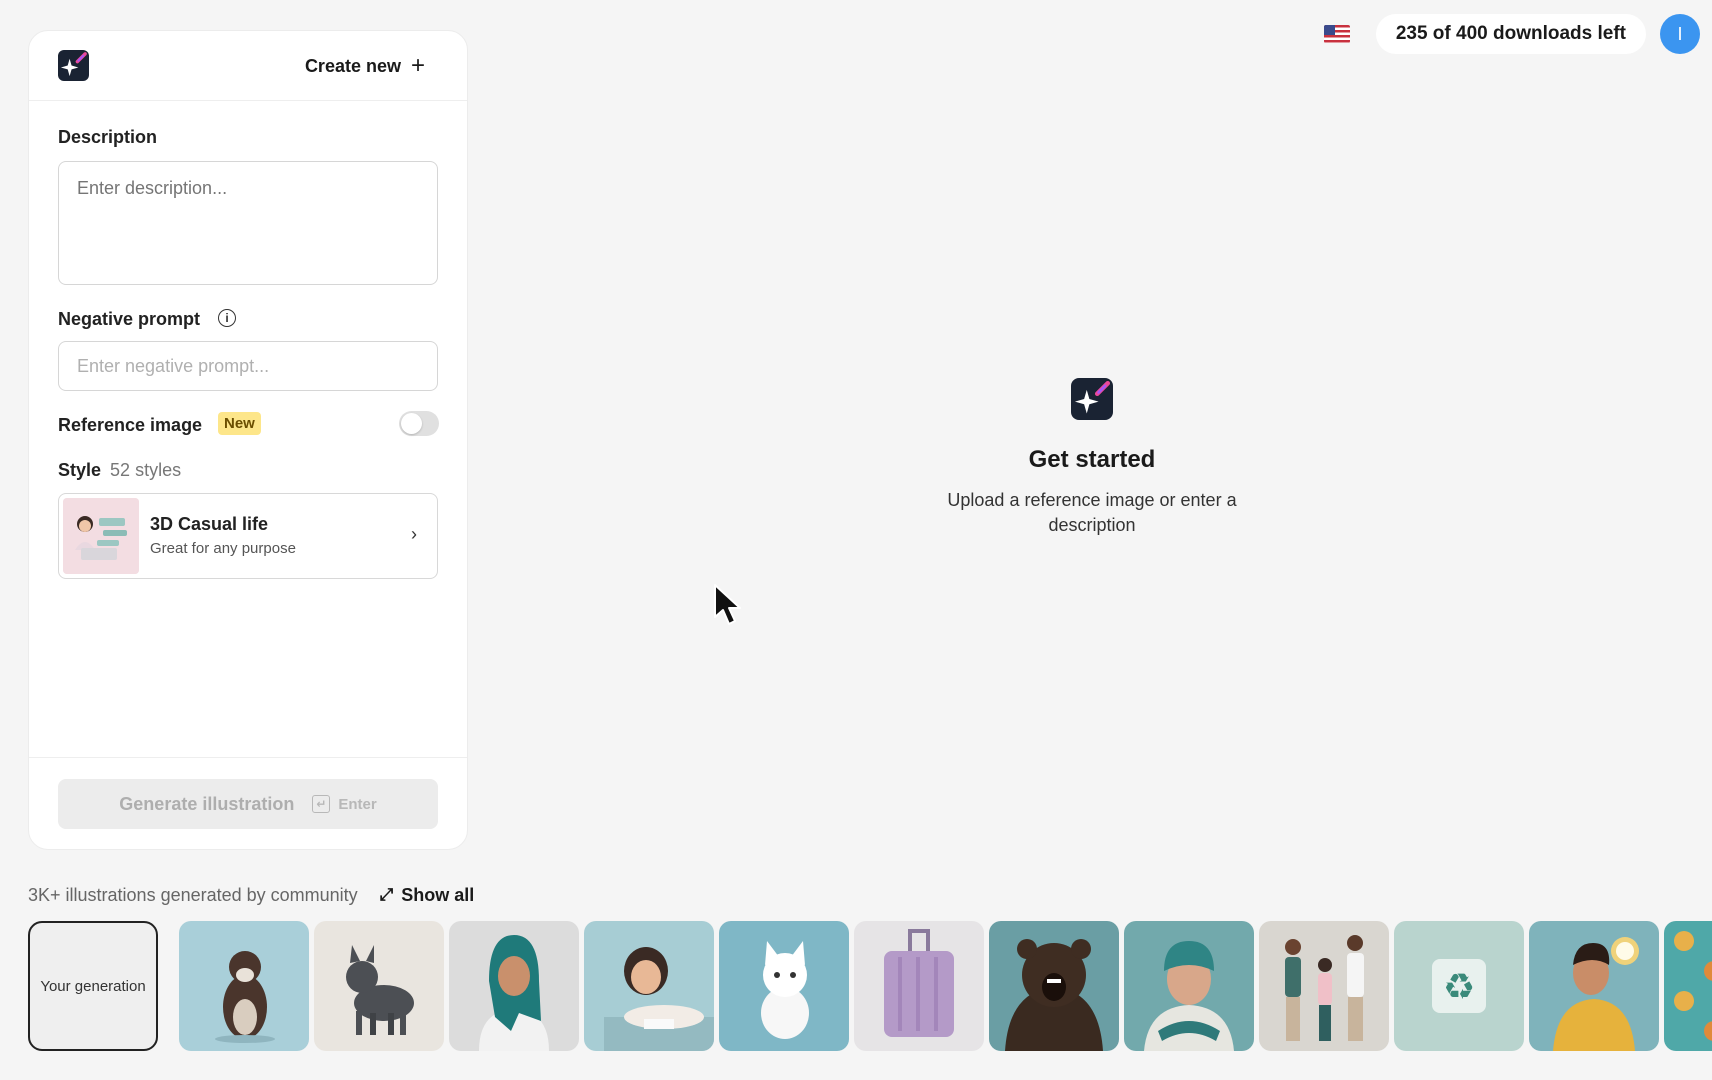 The height and width of the screenshot is (1080, 1712). I want to click on top-bar: 235 of 400 downloads left I, so click(1511, 34).